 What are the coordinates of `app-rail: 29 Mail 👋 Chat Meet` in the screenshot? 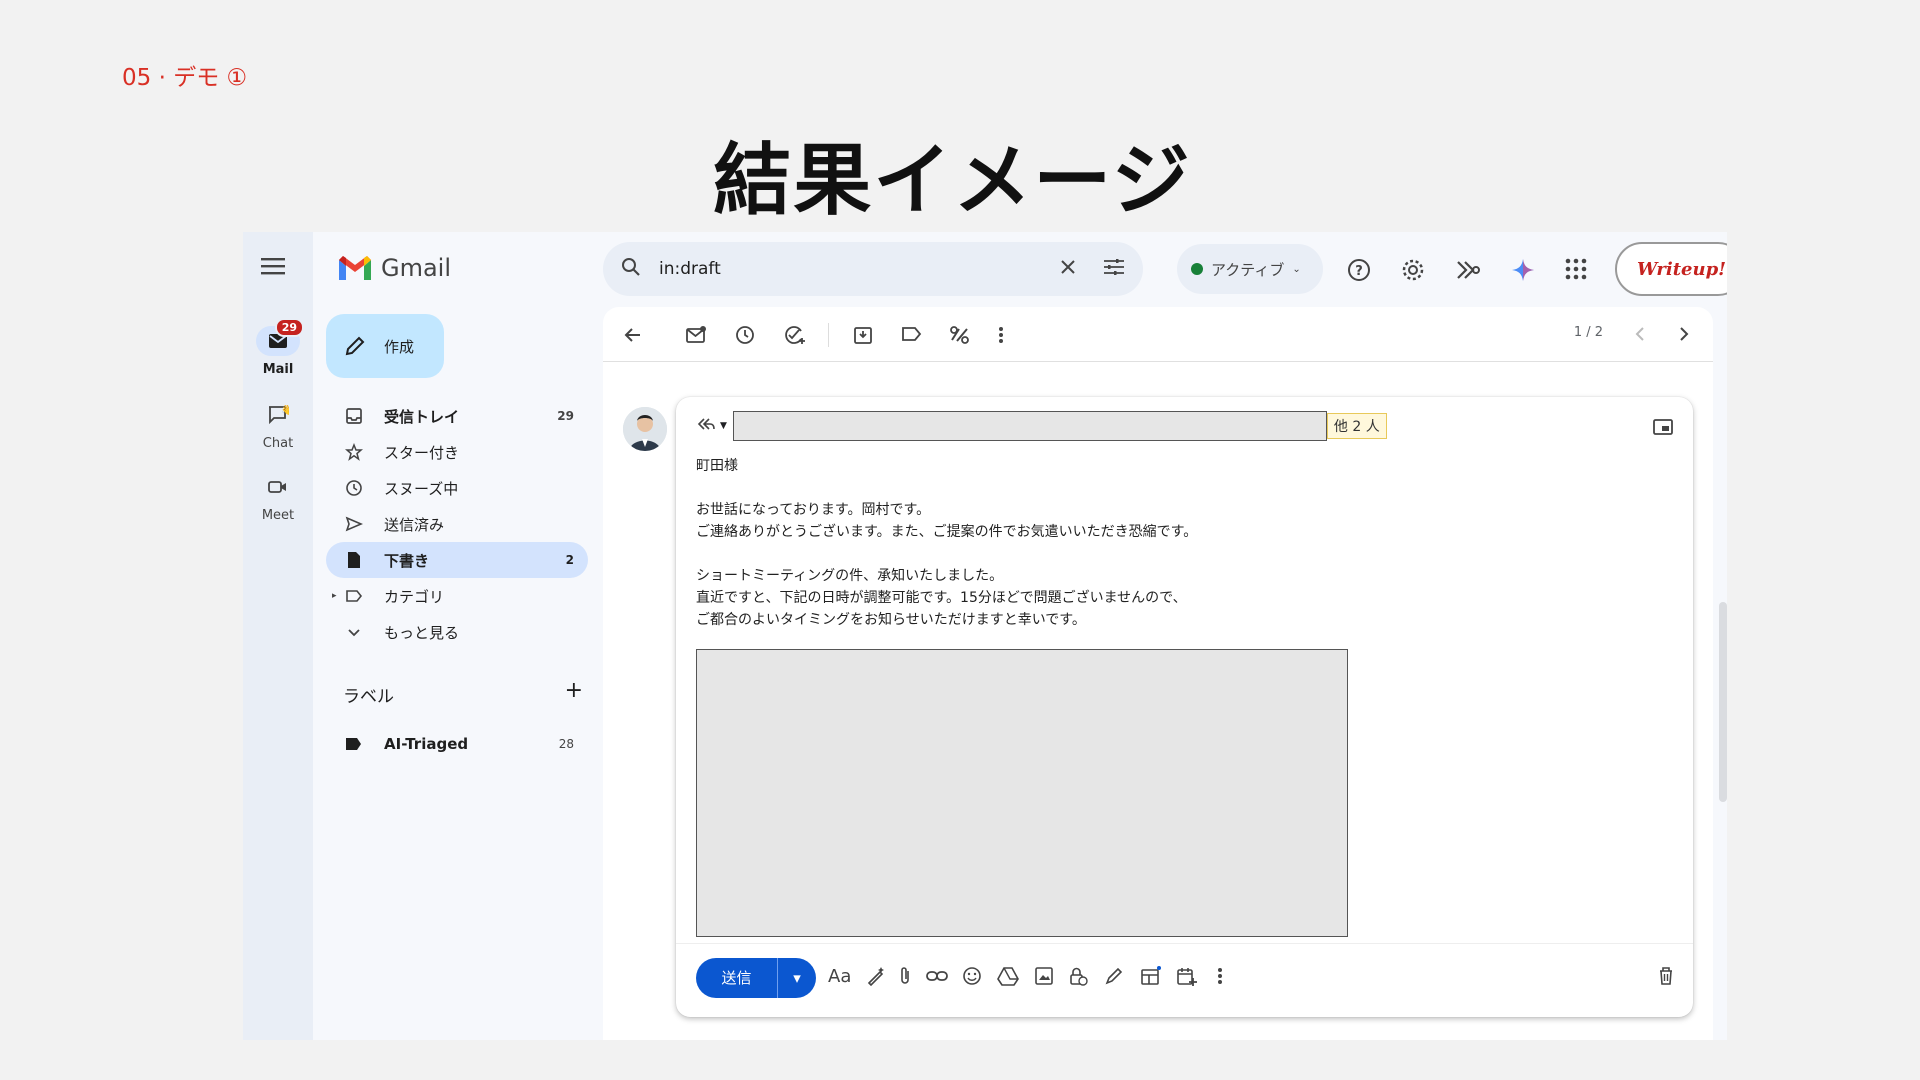 It's located at (278, 636).